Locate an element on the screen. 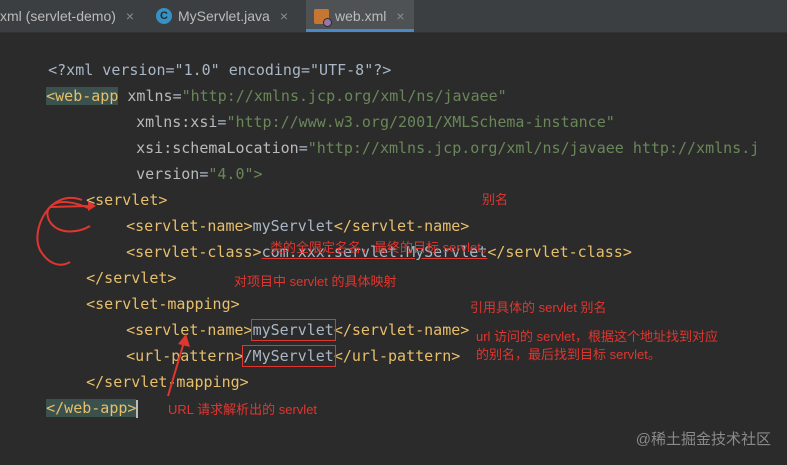  annotation-url-line2: 的别名，最后找到目标 servlet。 is located at coordinates (568, 354).